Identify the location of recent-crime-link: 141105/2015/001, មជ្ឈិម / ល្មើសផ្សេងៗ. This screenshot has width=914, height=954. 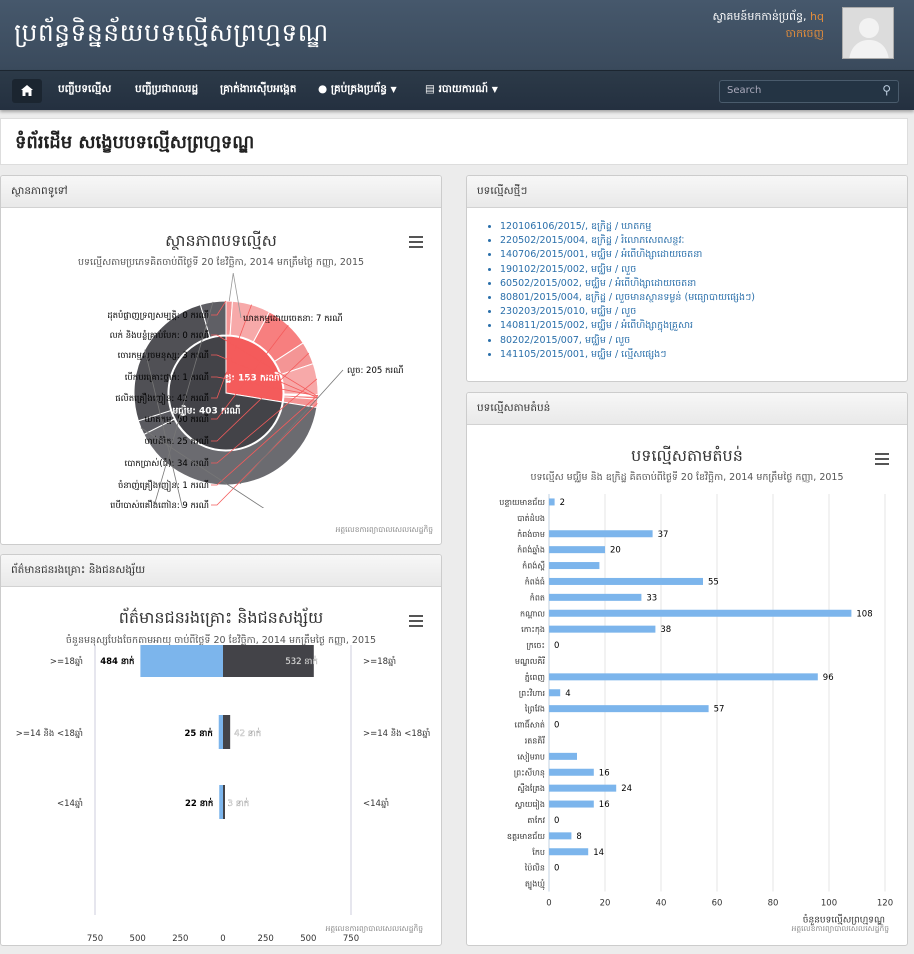
(627, 355).